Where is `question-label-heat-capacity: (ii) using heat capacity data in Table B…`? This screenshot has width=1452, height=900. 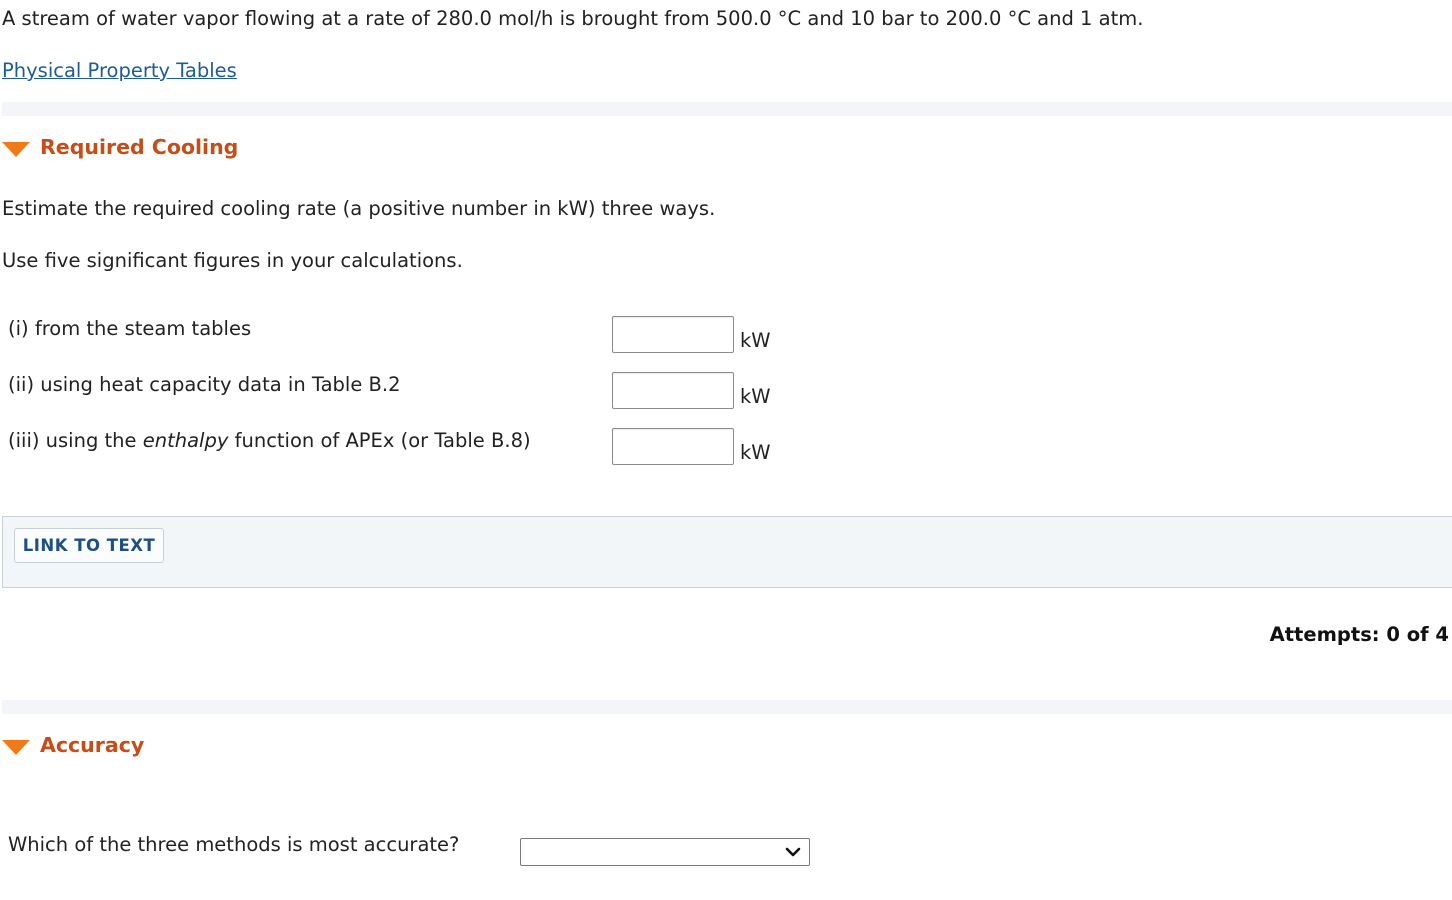
question-label-heat-capacity: (ii) using heat capacity data in Table B… is located at coordinates (204, 384).